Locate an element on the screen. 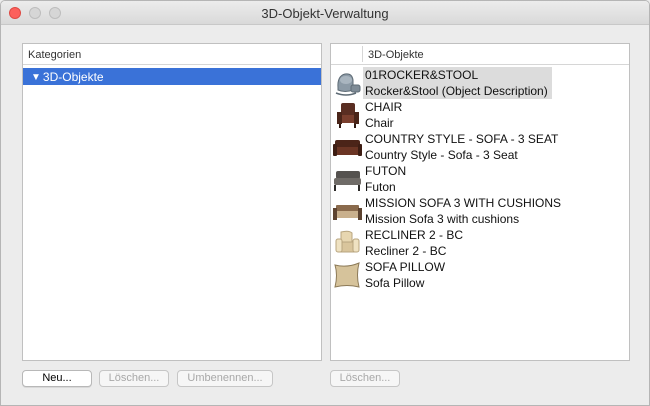 This screenshot has height=406, width=650. object-name: CHAIR is located at coordinates (384, 107).